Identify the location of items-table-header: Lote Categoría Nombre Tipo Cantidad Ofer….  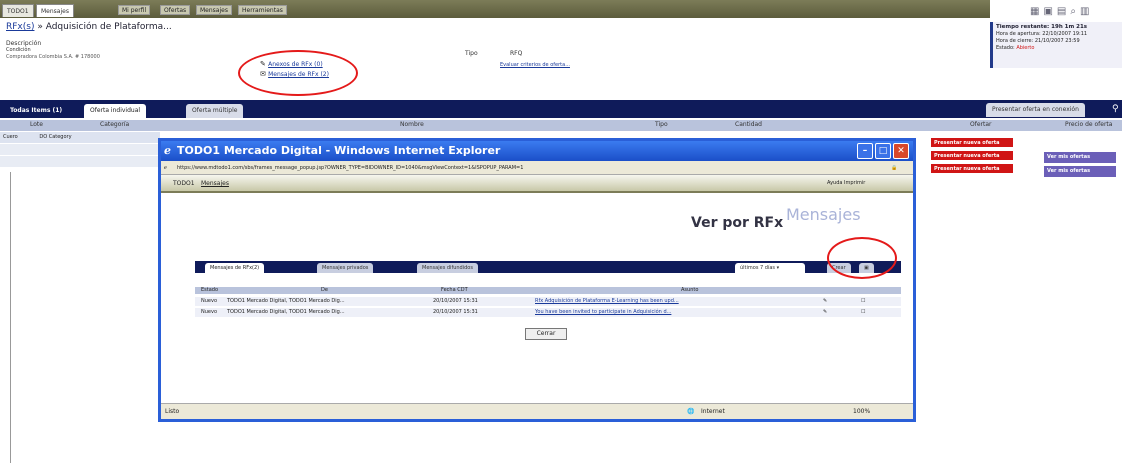
(561, 125).